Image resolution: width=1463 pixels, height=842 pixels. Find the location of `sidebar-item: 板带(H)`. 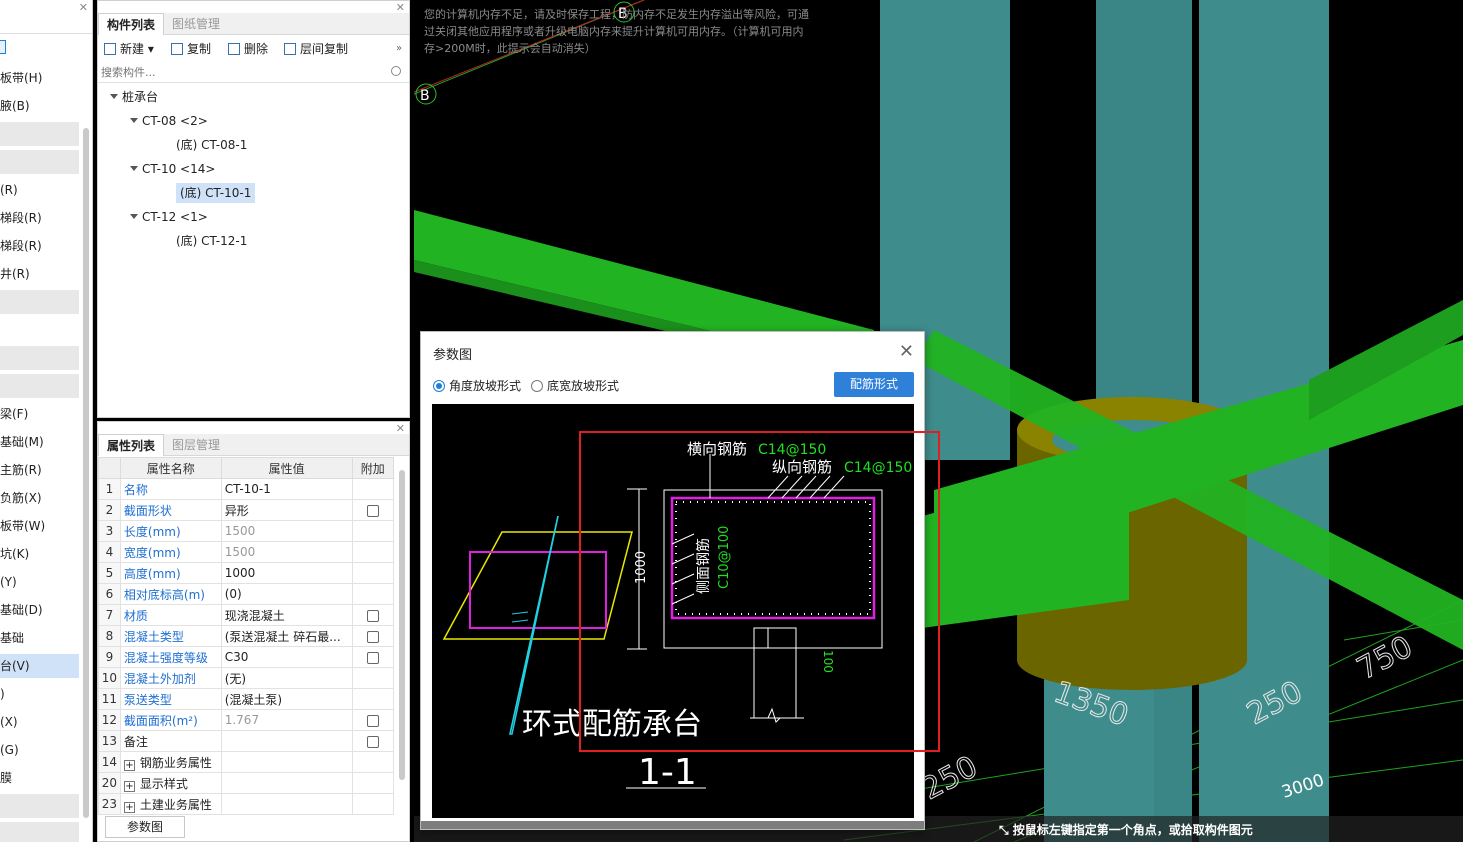

sidebar-item: 板带(H) is located at coordinates (39, 78).